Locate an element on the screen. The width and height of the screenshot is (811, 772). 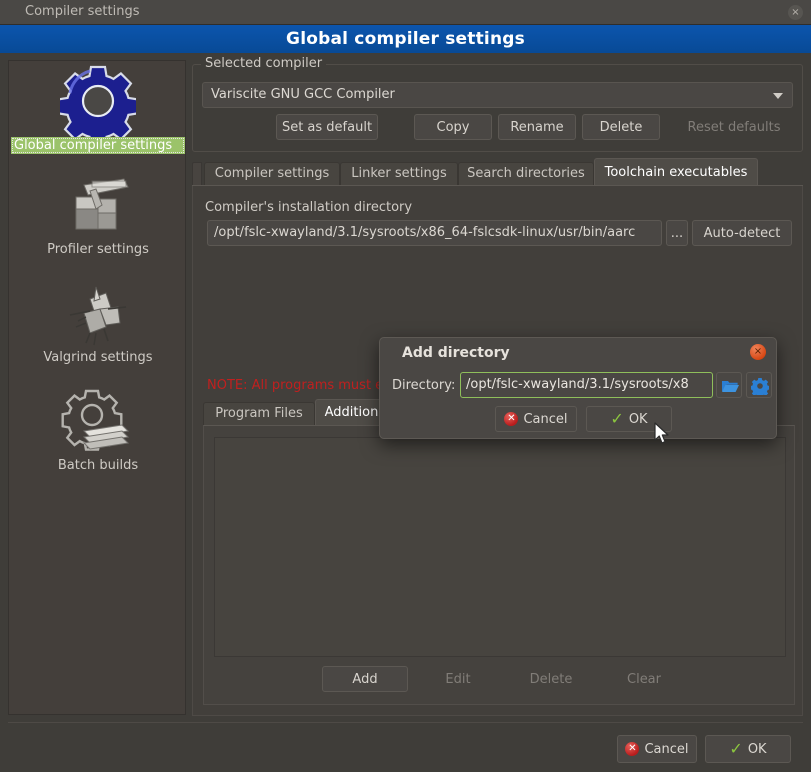
copy-button: Copy is located at coordinates (453, 127).